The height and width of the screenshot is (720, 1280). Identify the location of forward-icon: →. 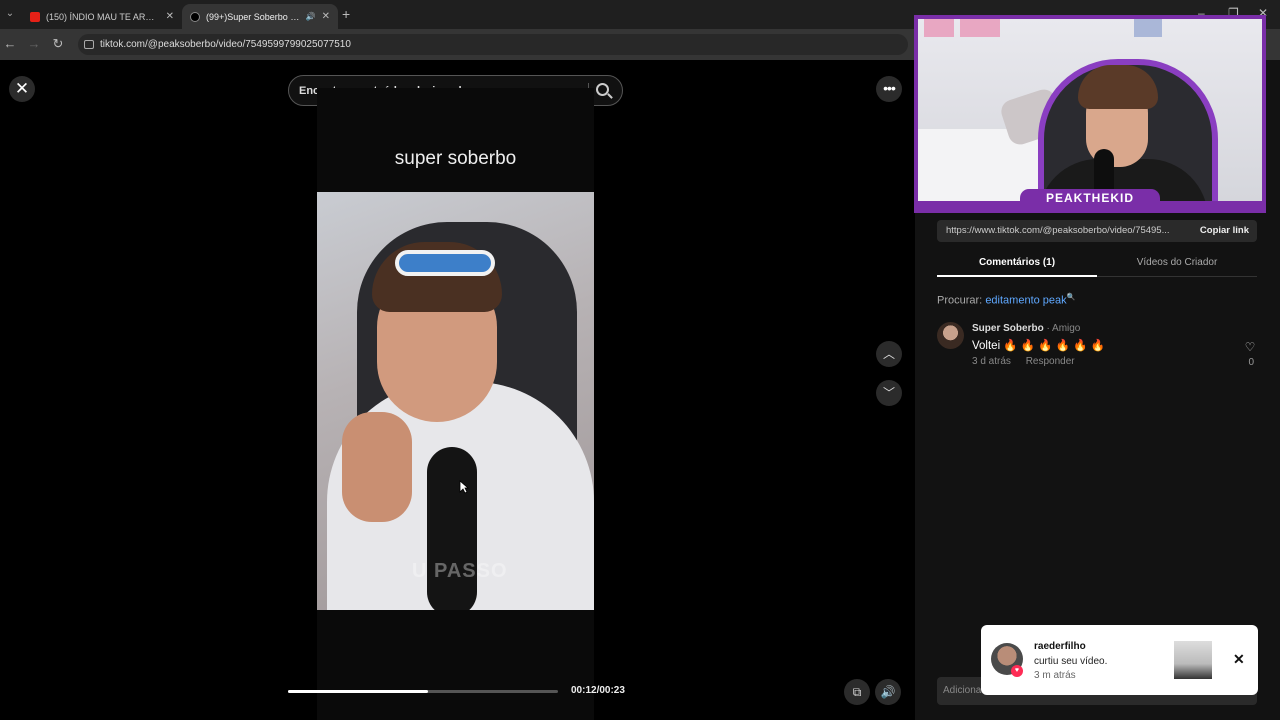
(34, 44).